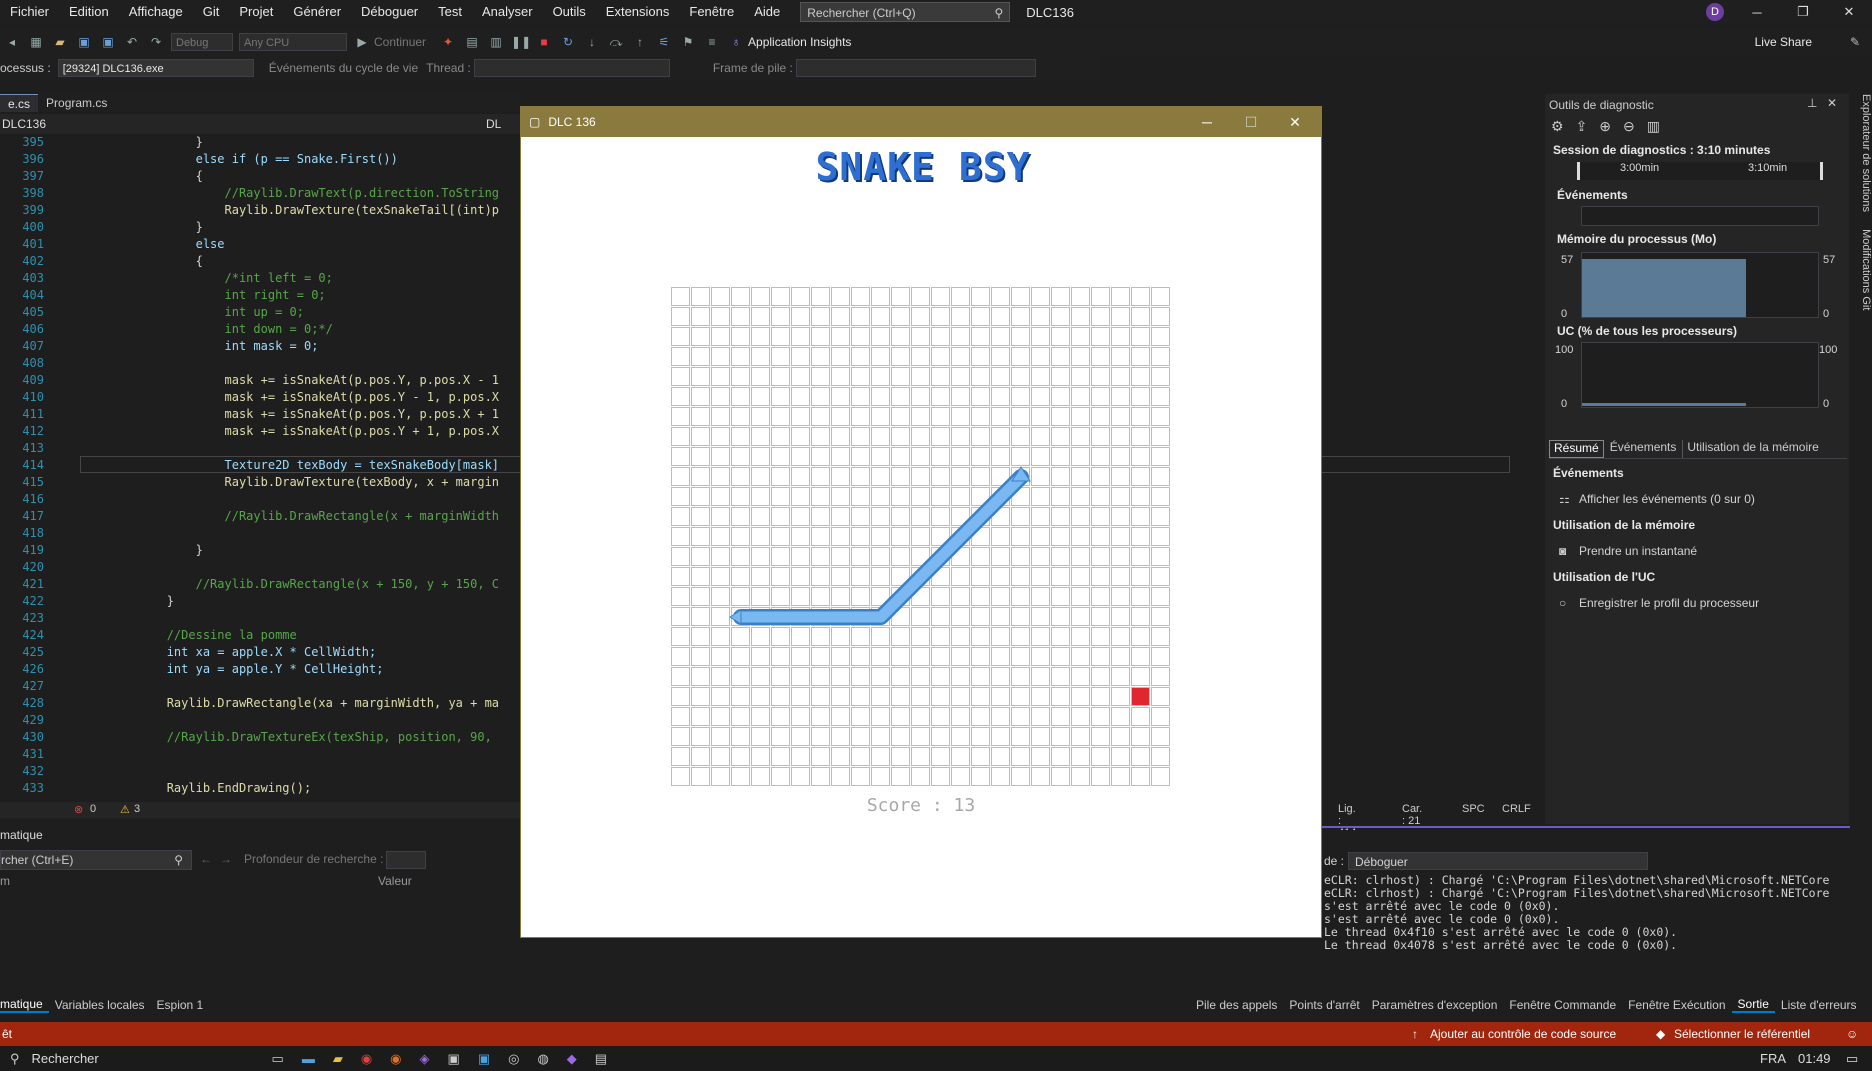 Image resolution: width=1872 pixels, height=1071 pixels. Describe the element at coordinates (1819, 1005) in the screenshot. I see `tab-error-list: Liste d'erreurs` at that location.